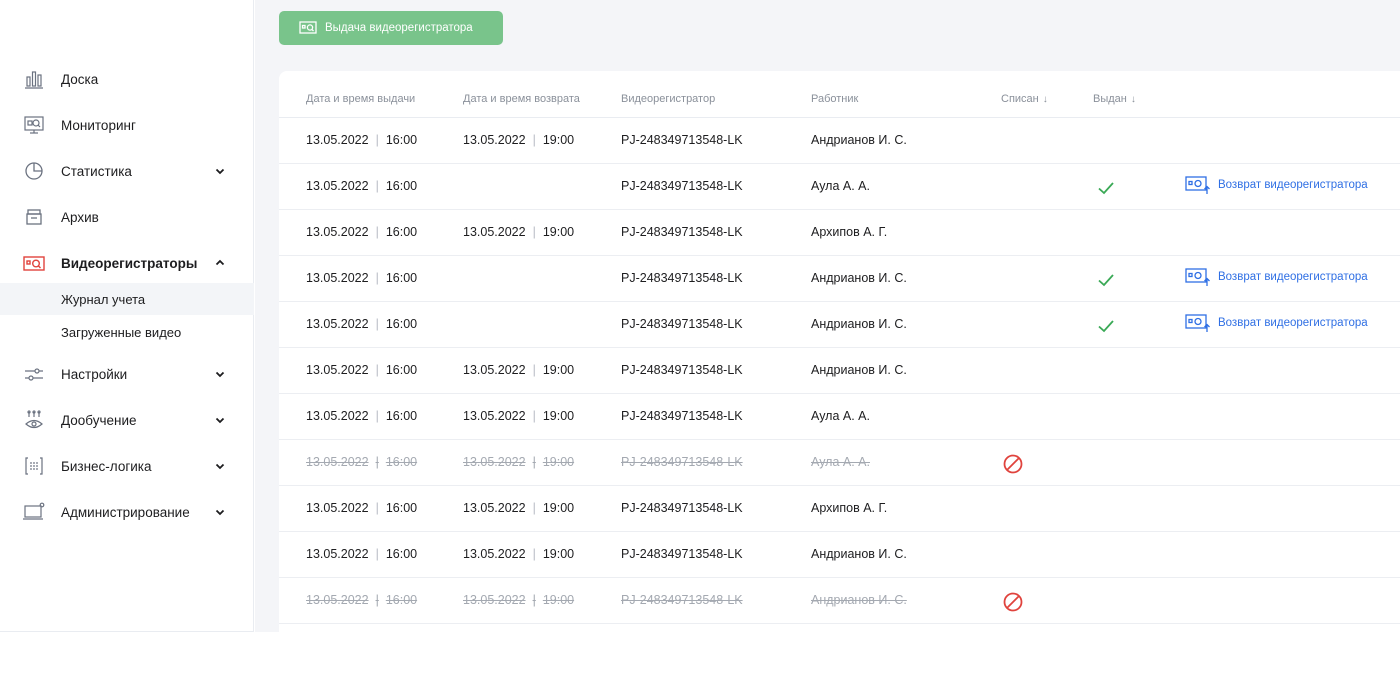  I want to click on column-header-written-off-label: Списан, so click(1020, 99).